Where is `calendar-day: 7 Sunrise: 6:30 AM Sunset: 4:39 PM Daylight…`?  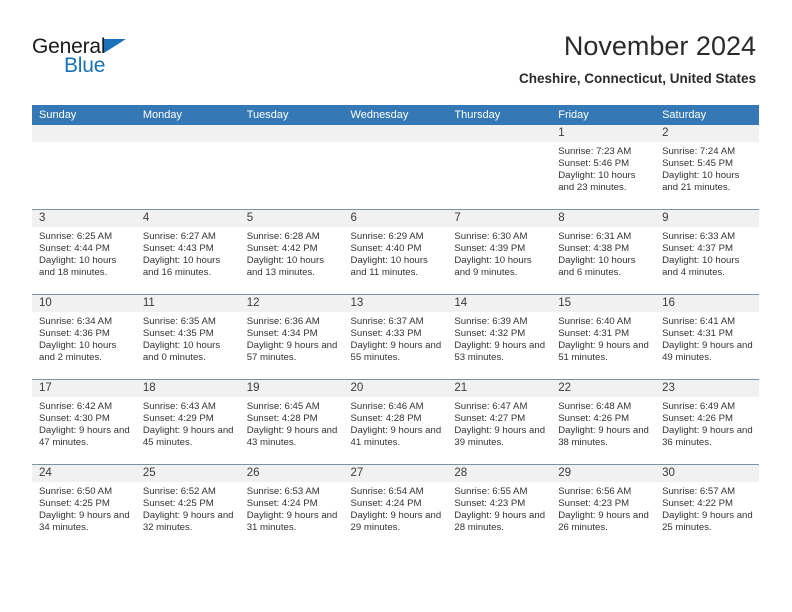 calendar-day: 7 Sunrise: 6:30 AM Sunset: 4:39 PM Daylight… is located at coordinates (499, 252).